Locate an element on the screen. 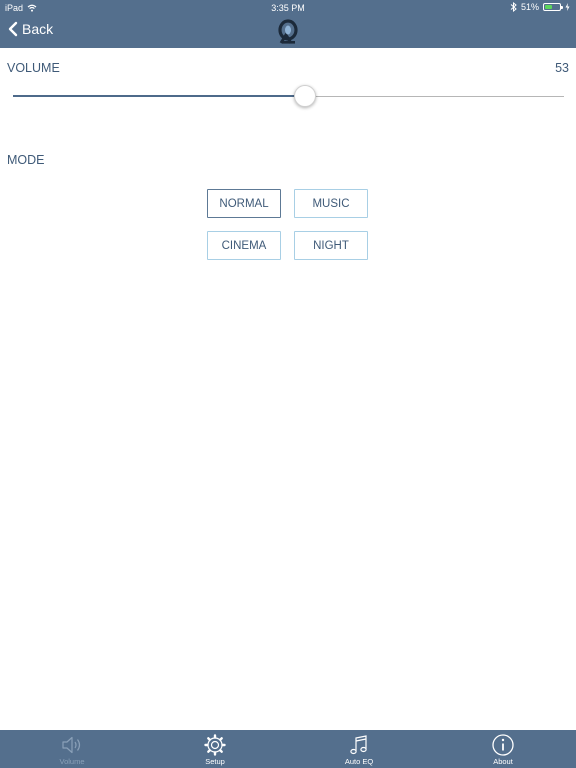 Image resolution: width=576 pixels, height=768 pixels. battery-fill is located at coordinates (549, 7).